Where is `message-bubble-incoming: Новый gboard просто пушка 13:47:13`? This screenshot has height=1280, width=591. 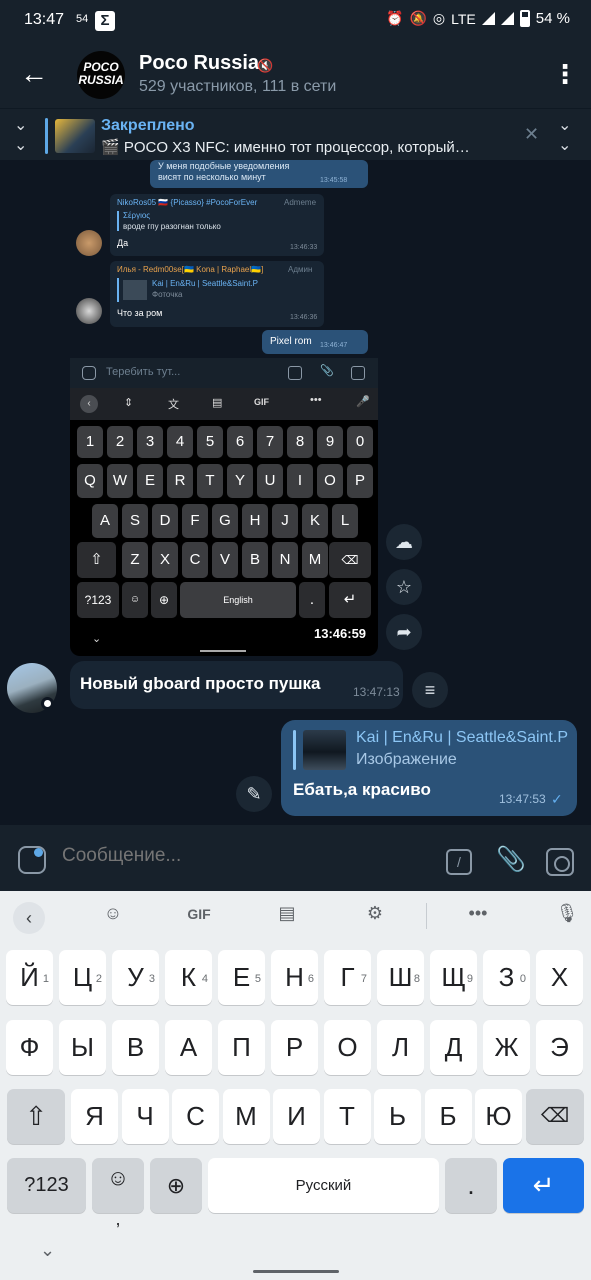 message-bubble-incoming: Новый gboard просто пушка 13:47:13 is located at coordinates (236, 685).